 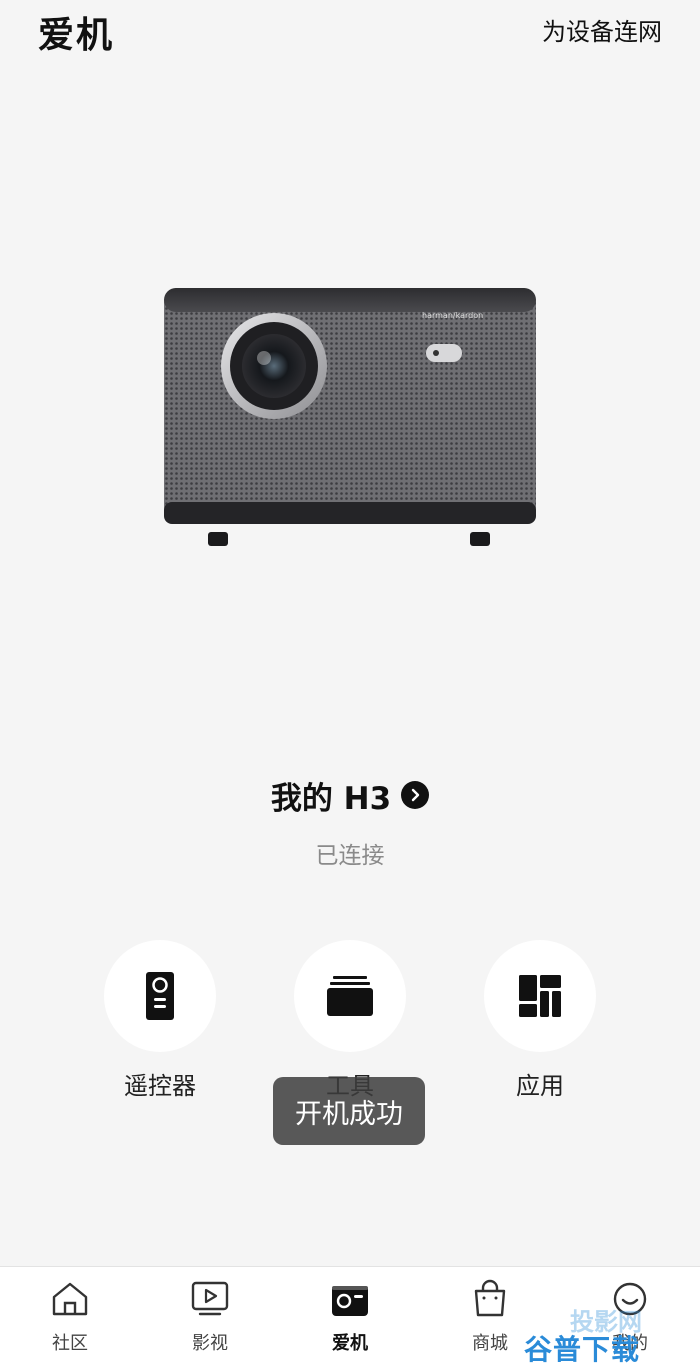 I want to click on device-name-row: 我的 H3, so click(x=350, y=795).